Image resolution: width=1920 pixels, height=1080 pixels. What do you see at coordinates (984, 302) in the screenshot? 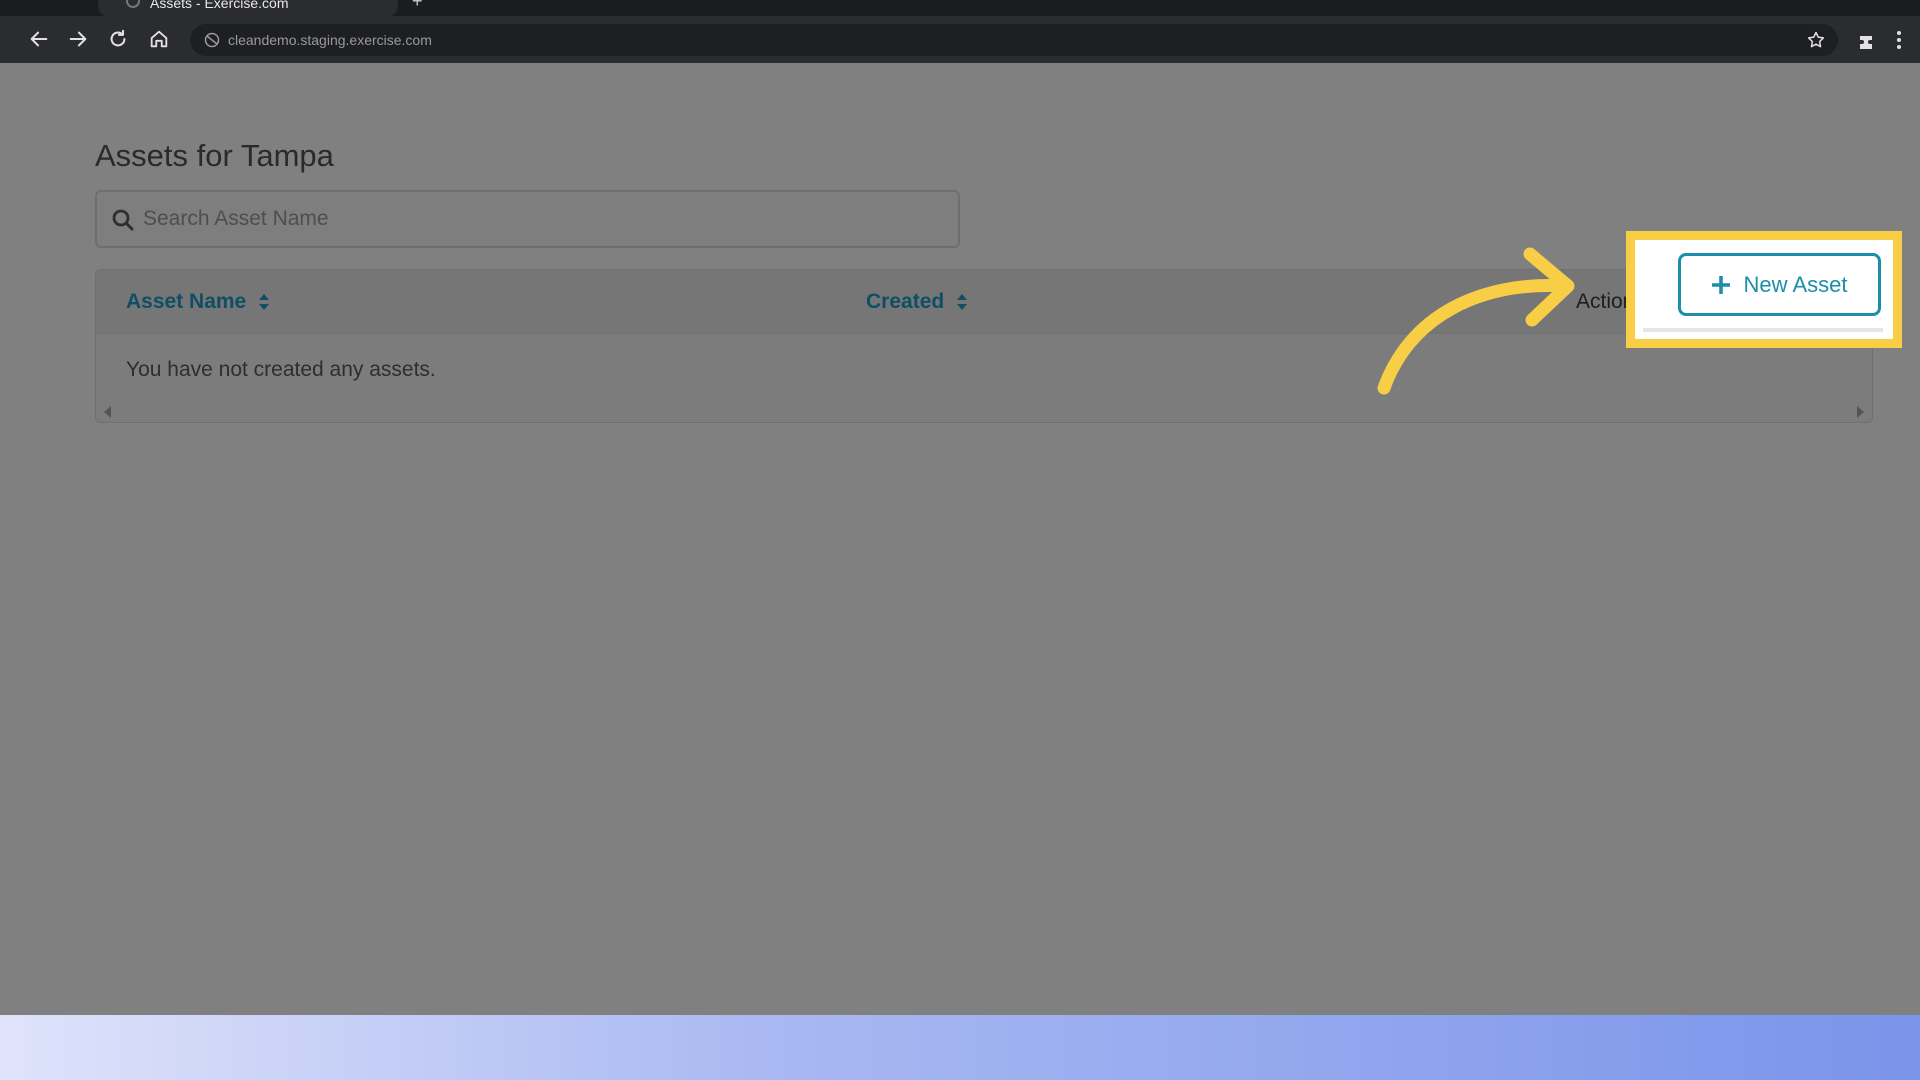
I see `table-header: Asset Name Created Actions` at bounding box center [984, 302].